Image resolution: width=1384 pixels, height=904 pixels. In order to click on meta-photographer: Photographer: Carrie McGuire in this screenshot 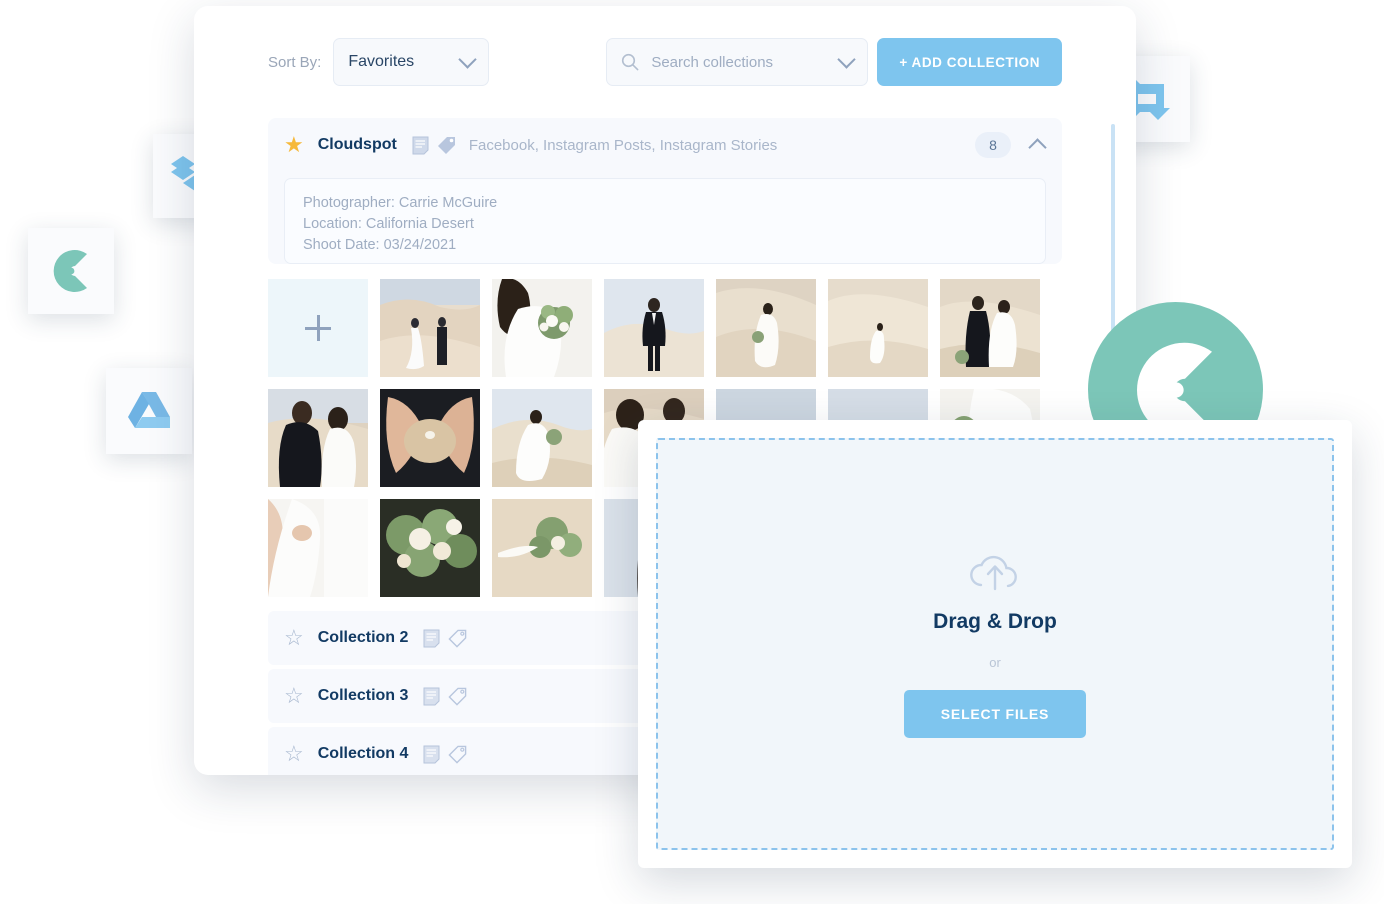, I will do `click(400, 203)`.